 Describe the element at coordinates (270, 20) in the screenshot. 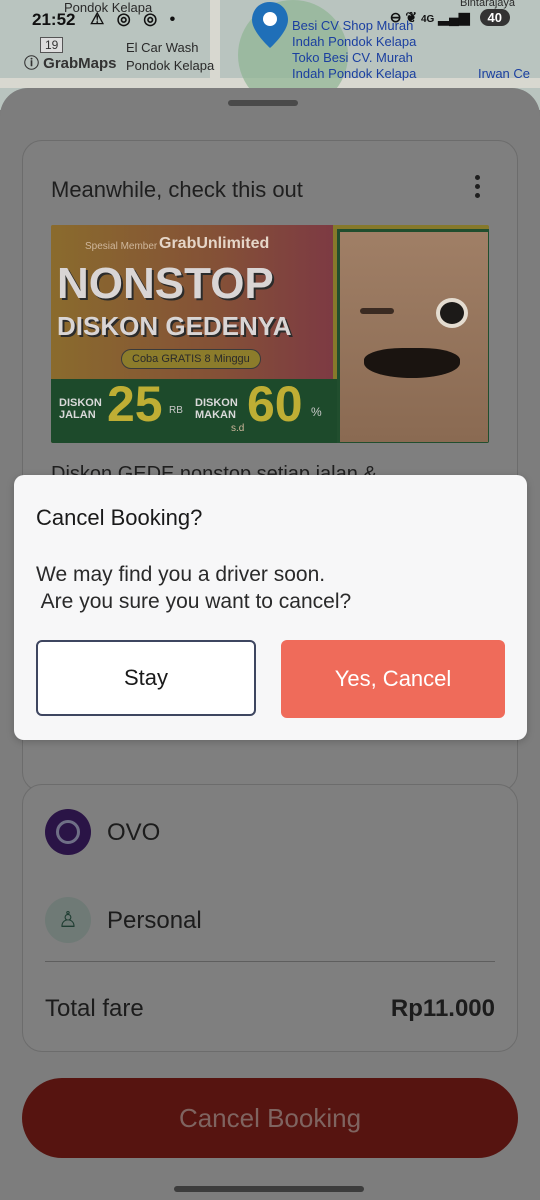

I see `status-bar: 21:52 ⚠ ◎ ◎ • ⊖ ❦ 4G ▂▄▆ 40` at that location.